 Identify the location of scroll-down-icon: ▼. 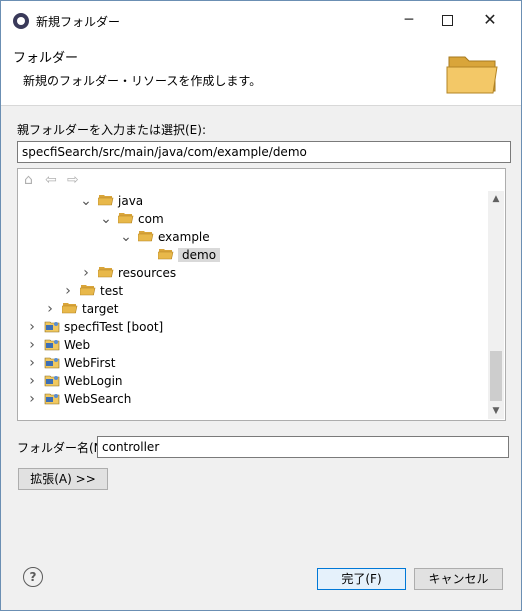
(496, 411).